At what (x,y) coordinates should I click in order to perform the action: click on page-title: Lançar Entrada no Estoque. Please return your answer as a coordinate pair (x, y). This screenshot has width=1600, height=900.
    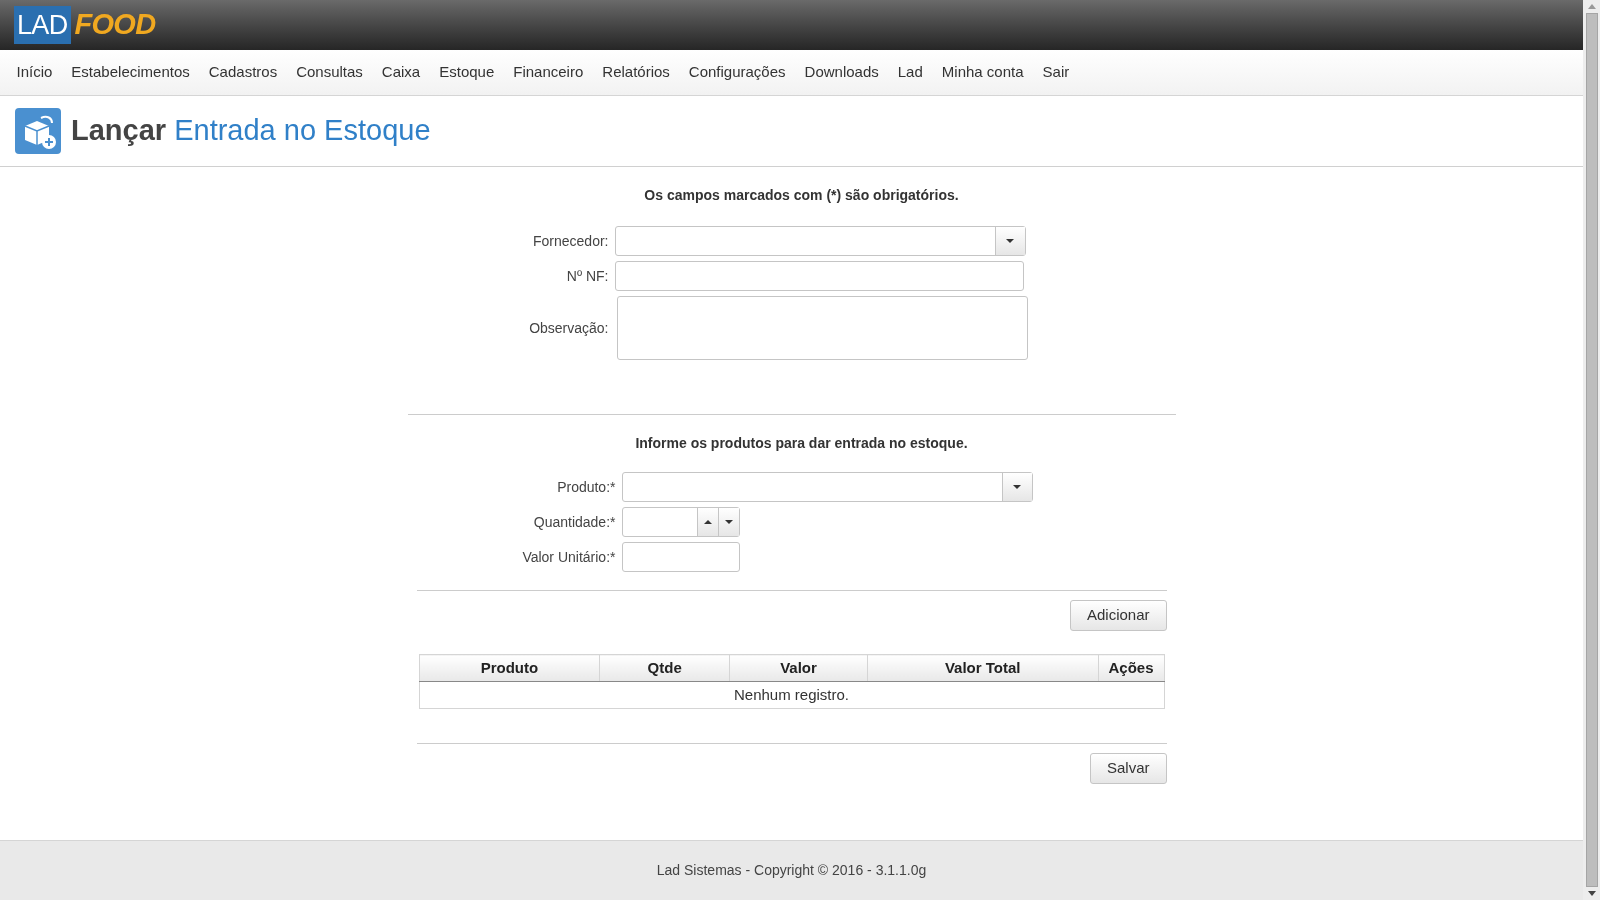
    Looking at the image, I should click on (251, 131).